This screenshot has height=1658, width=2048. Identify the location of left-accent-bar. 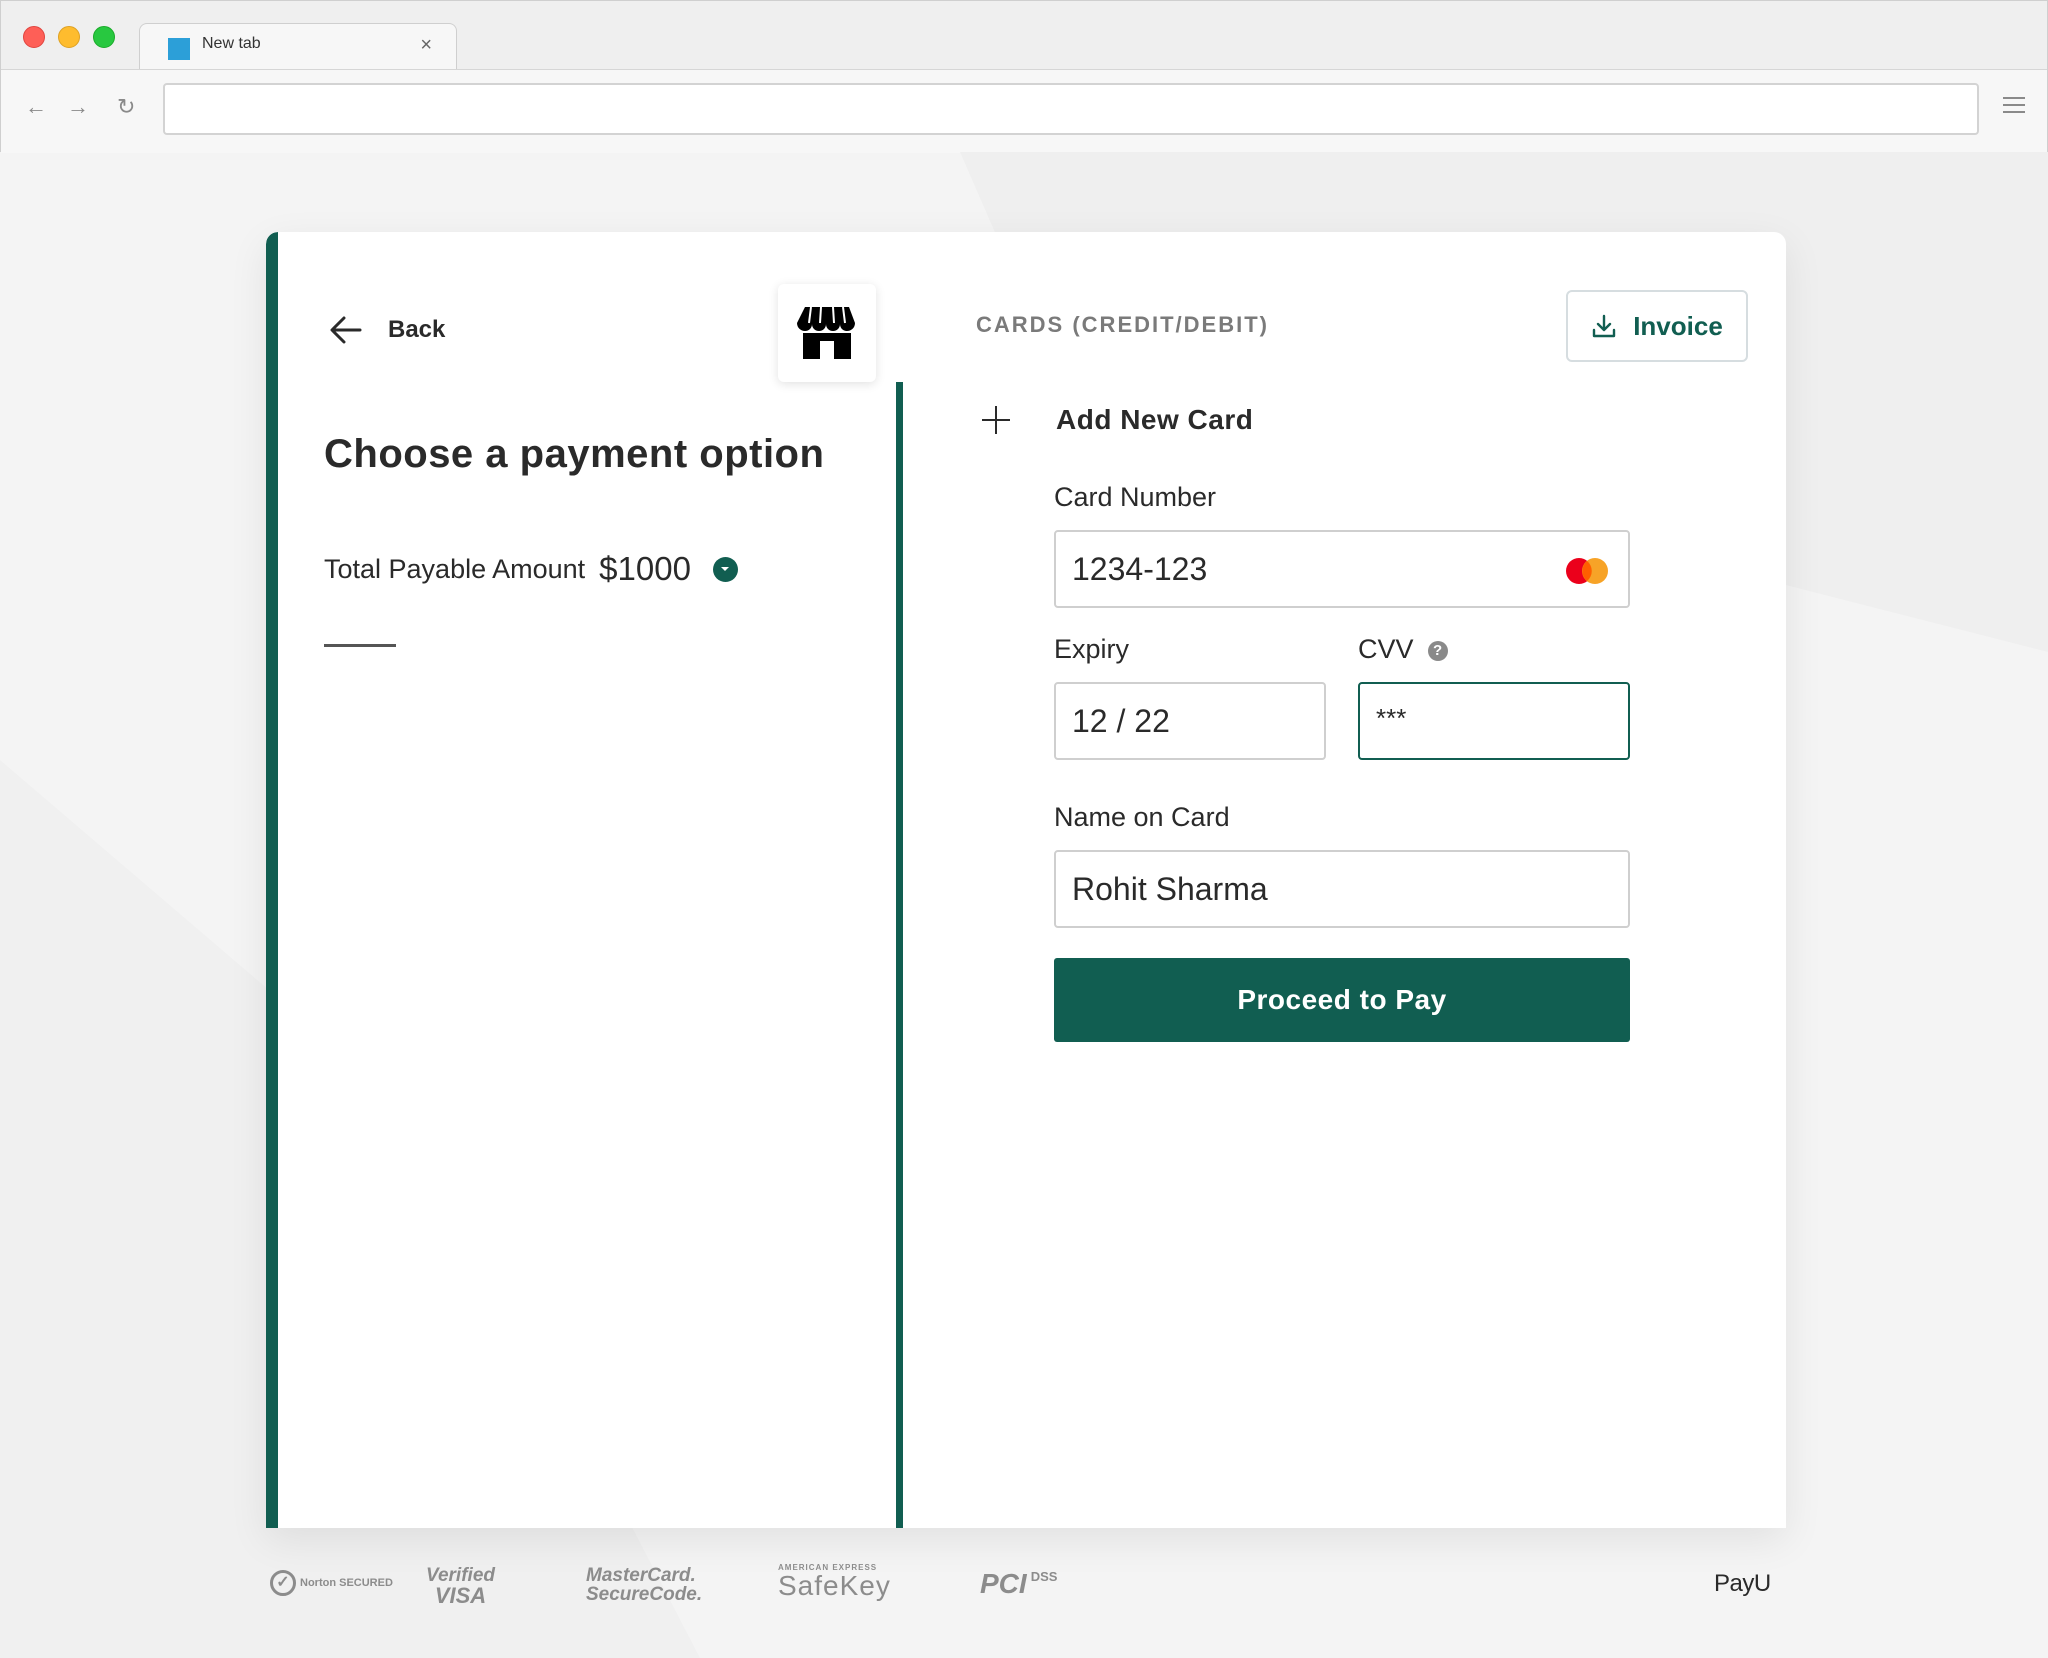
(272, 880).